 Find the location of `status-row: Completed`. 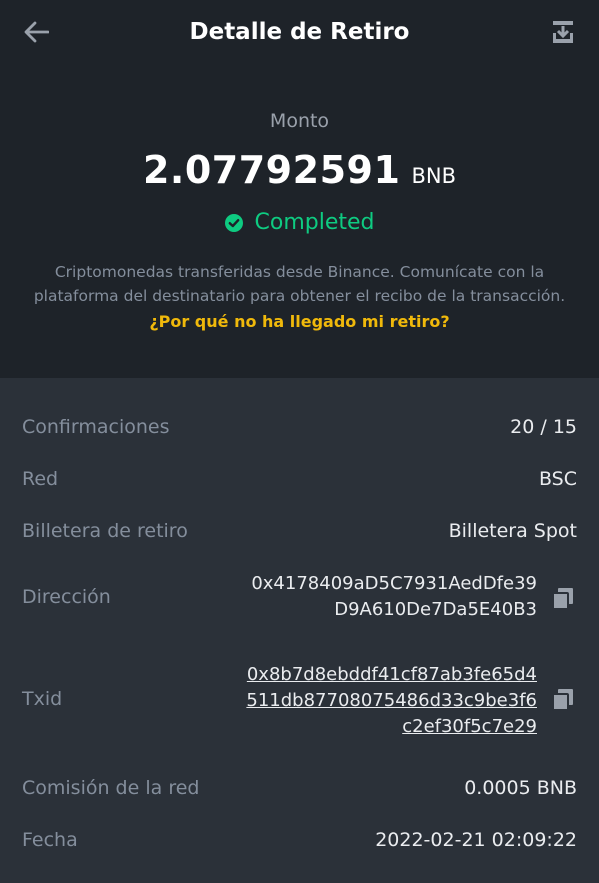

status-row: Completed is located at coordinates (299, 222).